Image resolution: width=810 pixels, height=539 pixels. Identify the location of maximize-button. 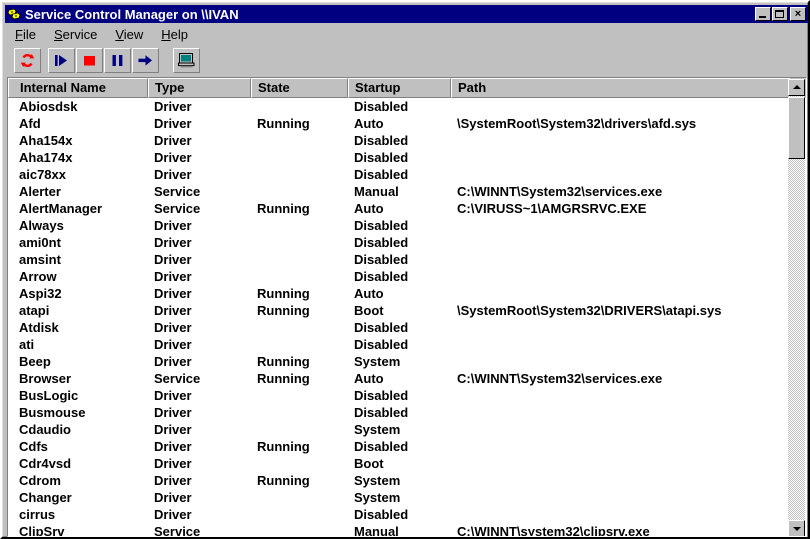
(780, 14).